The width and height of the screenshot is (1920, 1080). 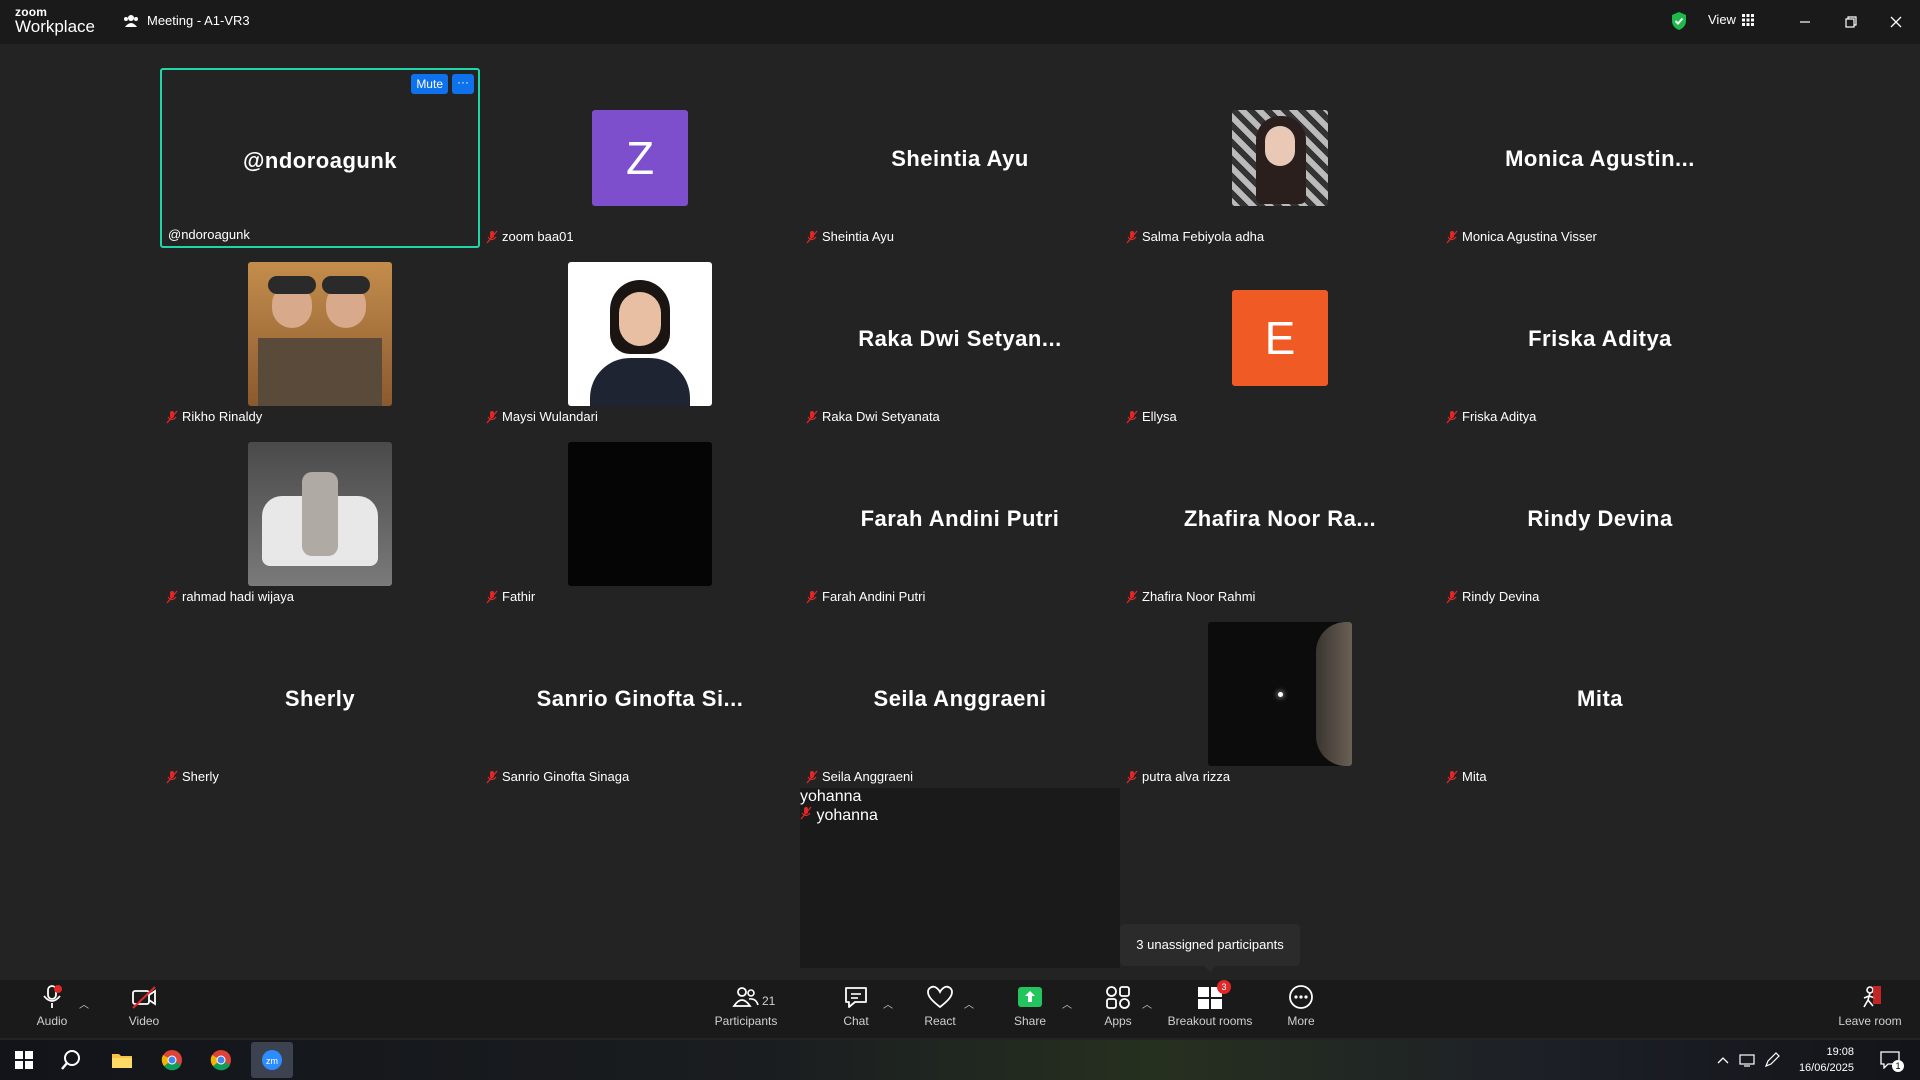 What do you see at coordinates (831, 796) in the screenshot?
I see `participant-display-name: yohanna` at bounding box center [831, 796].